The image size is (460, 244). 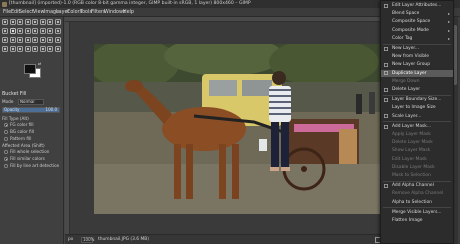 What do you see at coordinates (417, 57) in the screenshot?
I see `menu-item-new-from-visible: New from Visible` at bounding box center [417, 57].